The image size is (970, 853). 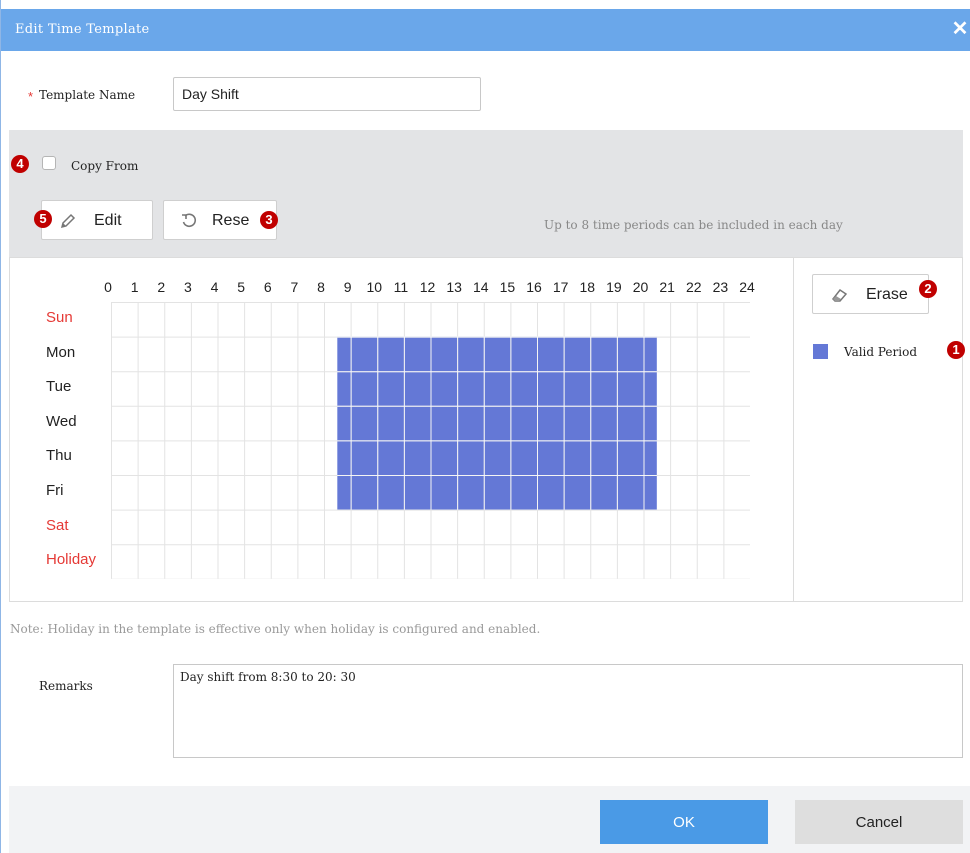 What do you see at coordinates (134, 287) in the screenshot?
I see `hour-label: 1` at bounding box center [134, 287].